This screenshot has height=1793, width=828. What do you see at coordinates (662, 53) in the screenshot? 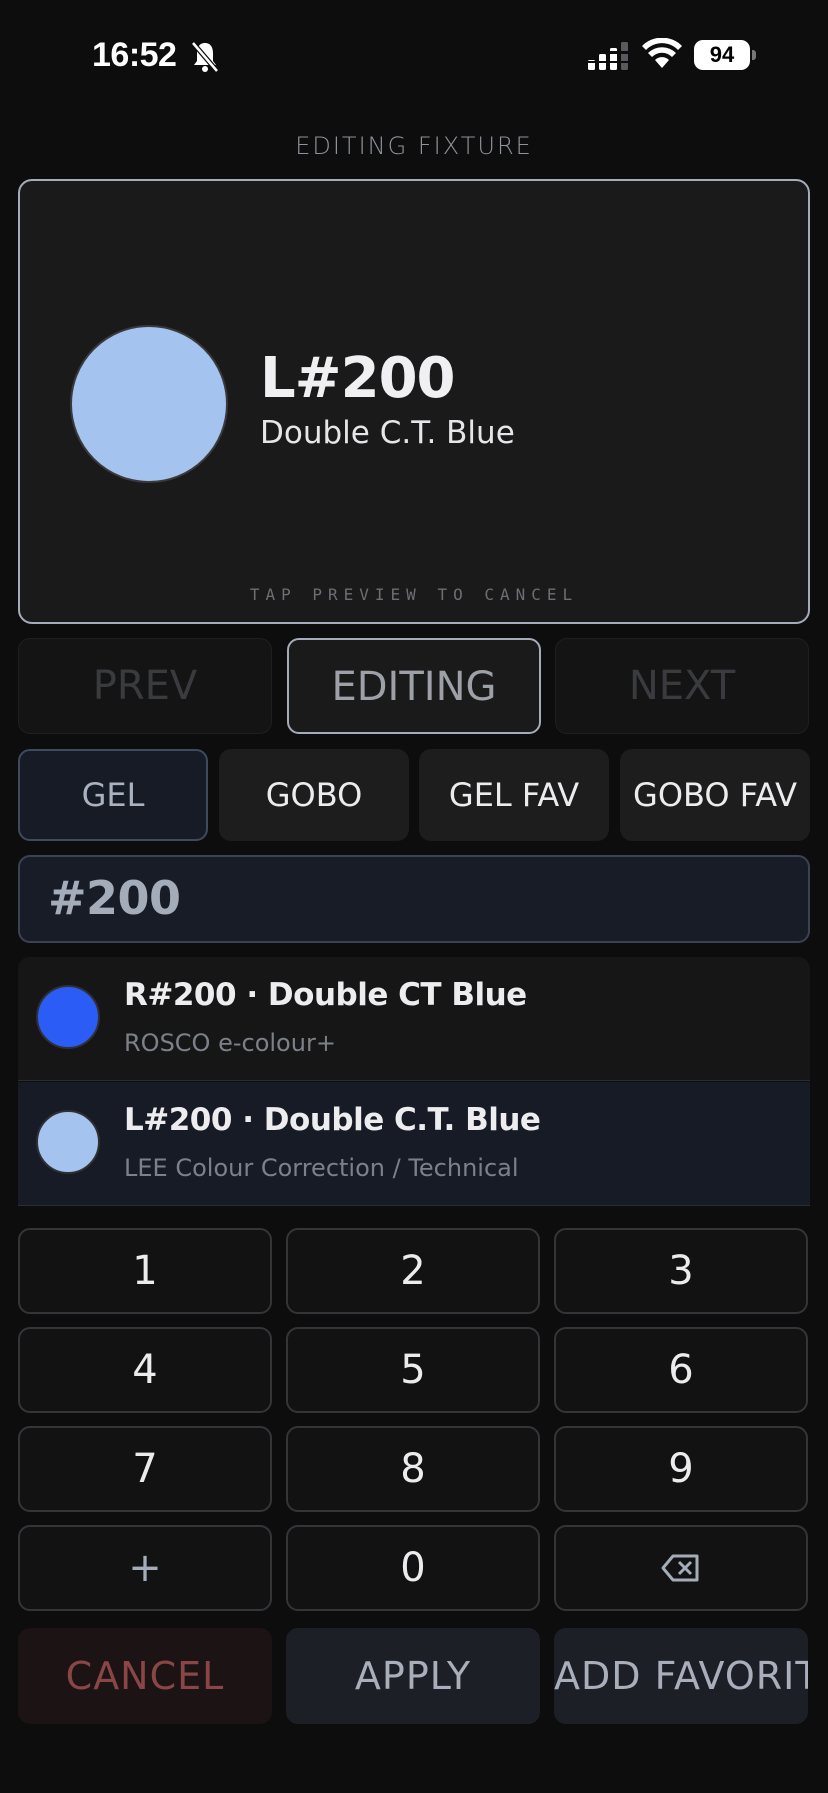
I see `wifi-icon` at bounding box center [662, 53].